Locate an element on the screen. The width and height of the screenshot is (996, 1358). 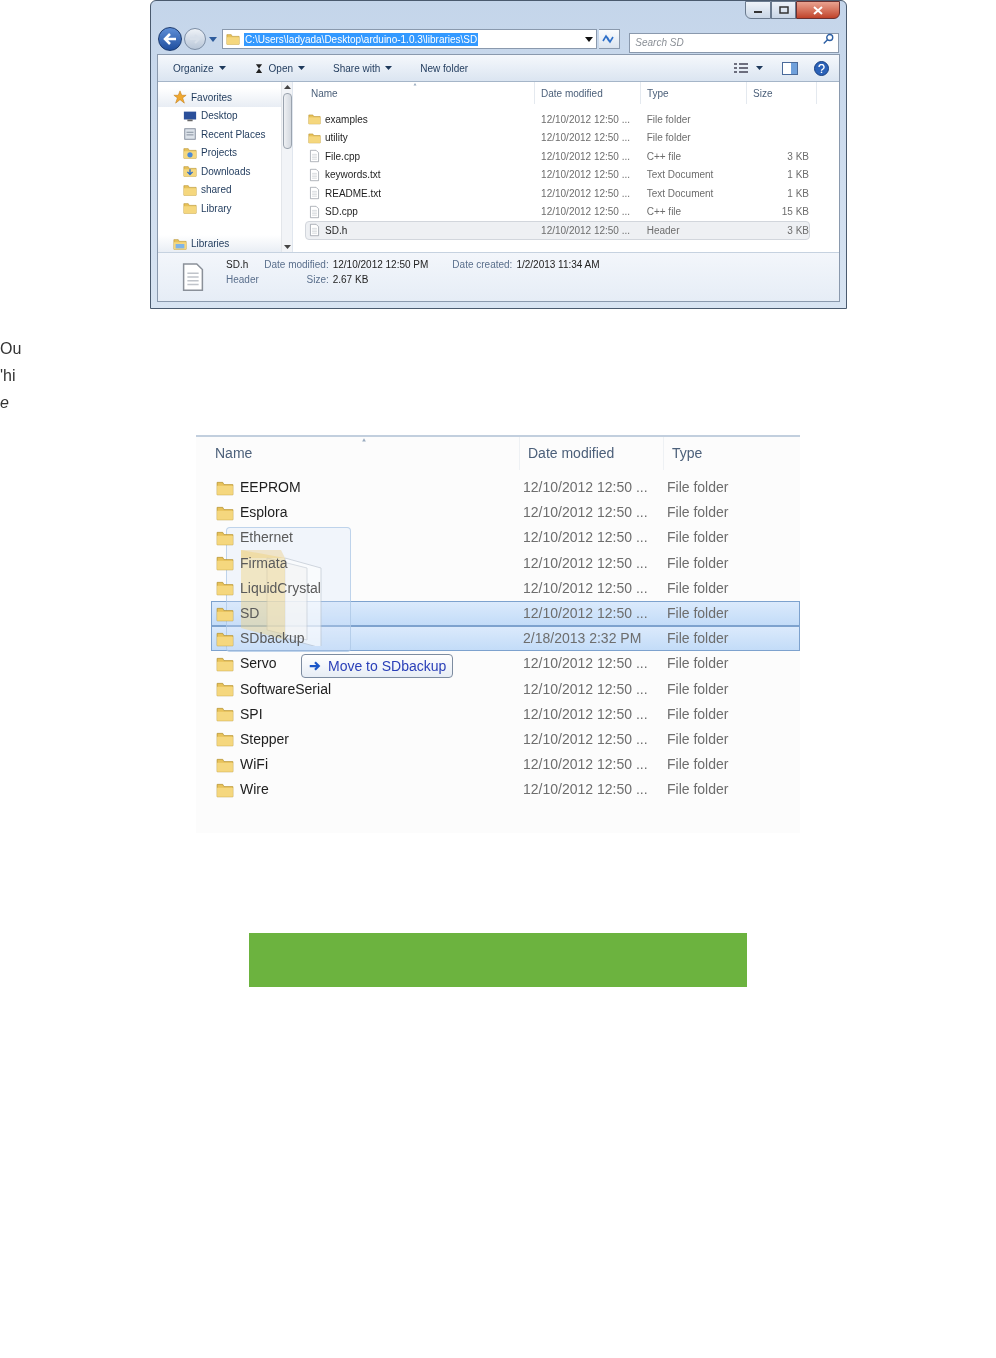
search-field: Search SD is located at coordinates (734, 42).